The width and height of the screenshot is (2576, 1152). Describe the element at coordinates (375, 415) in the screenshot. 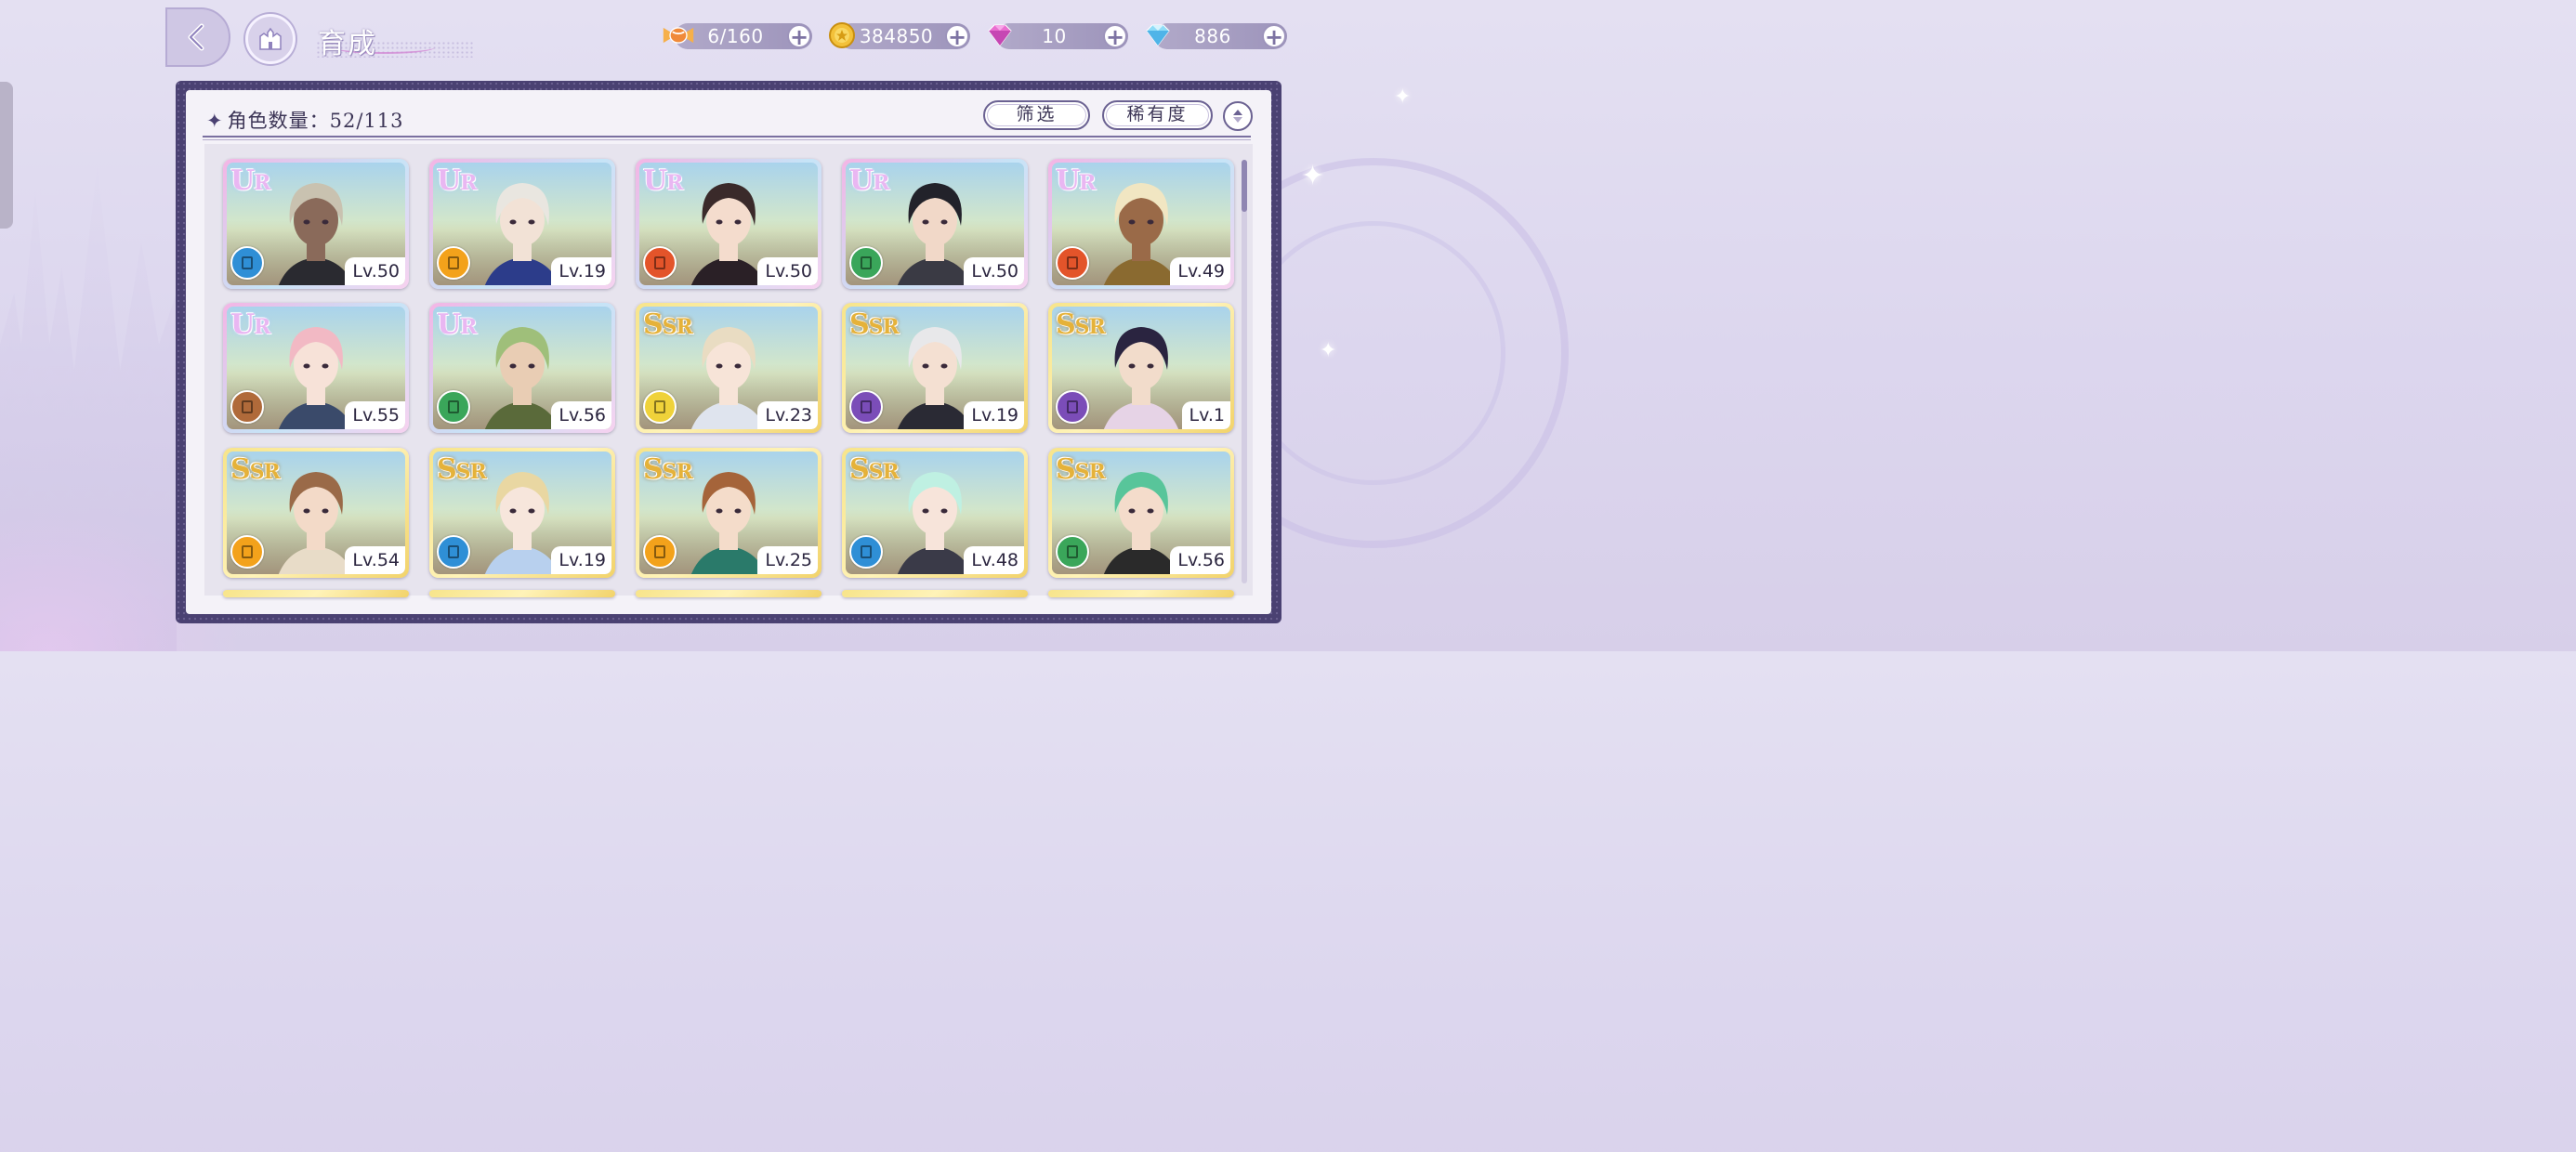

I see `character-level: Lv.55` at that location.